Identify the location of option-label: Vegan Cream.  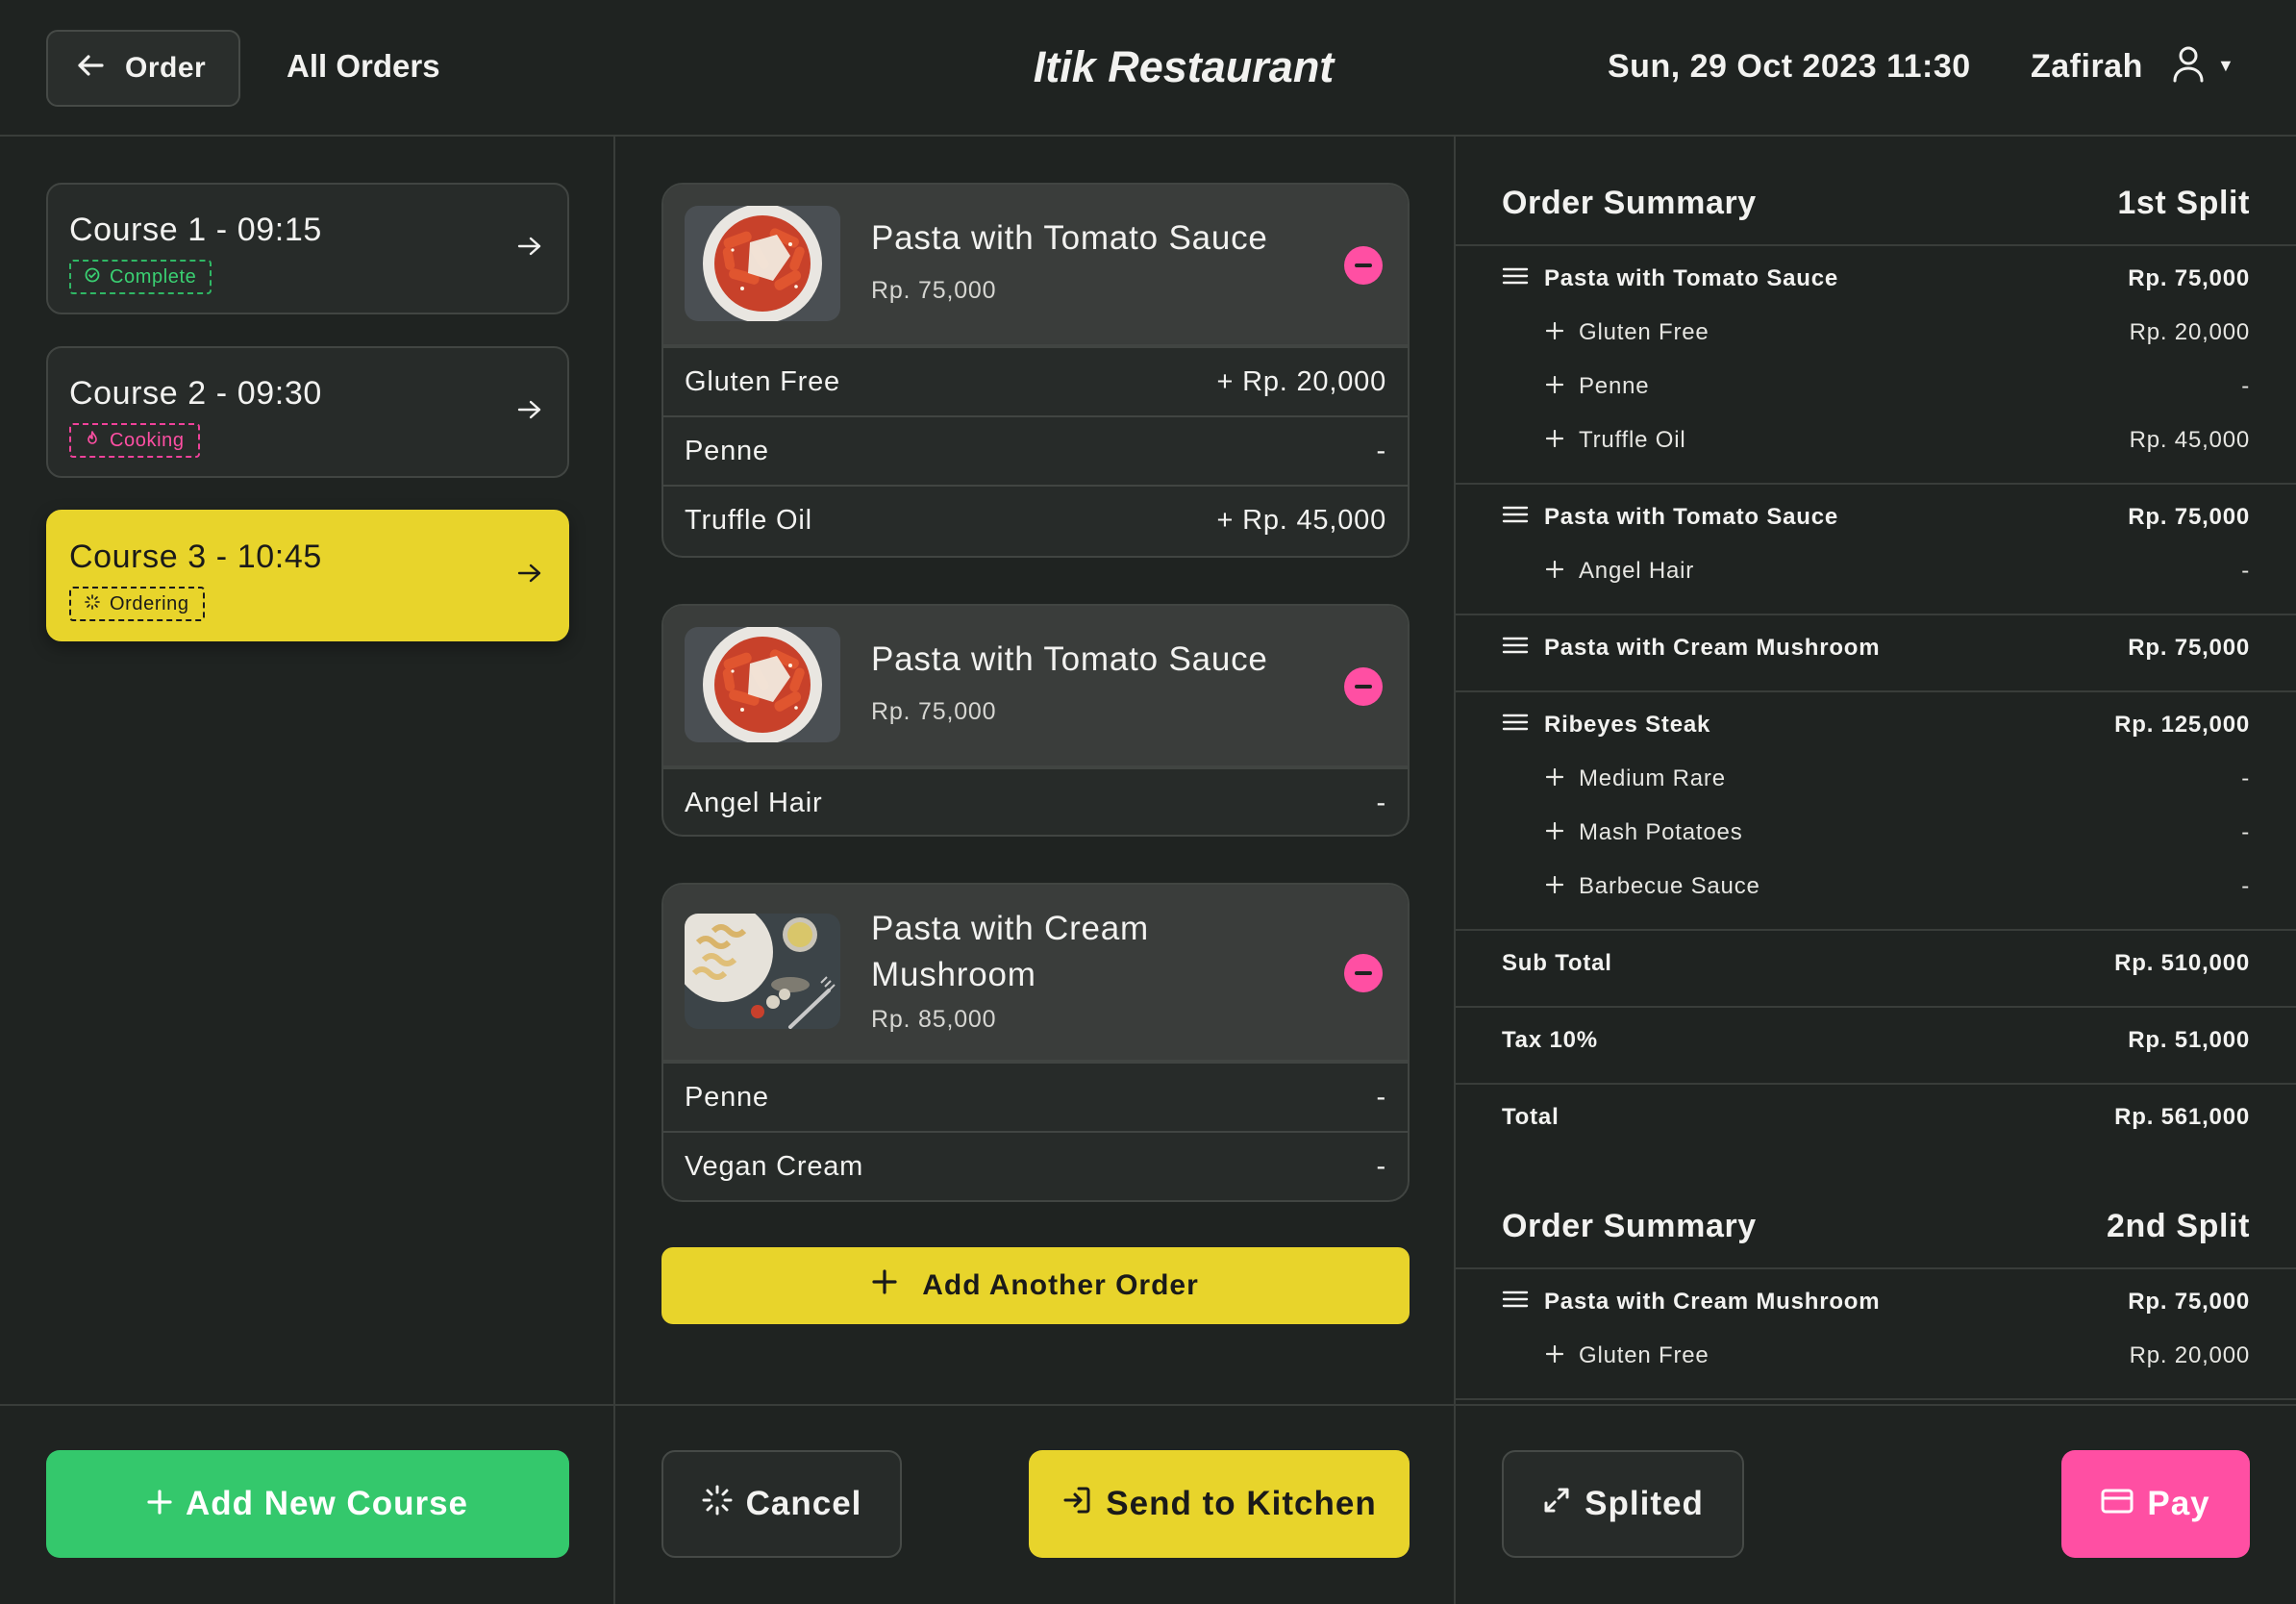
(774, 1166).